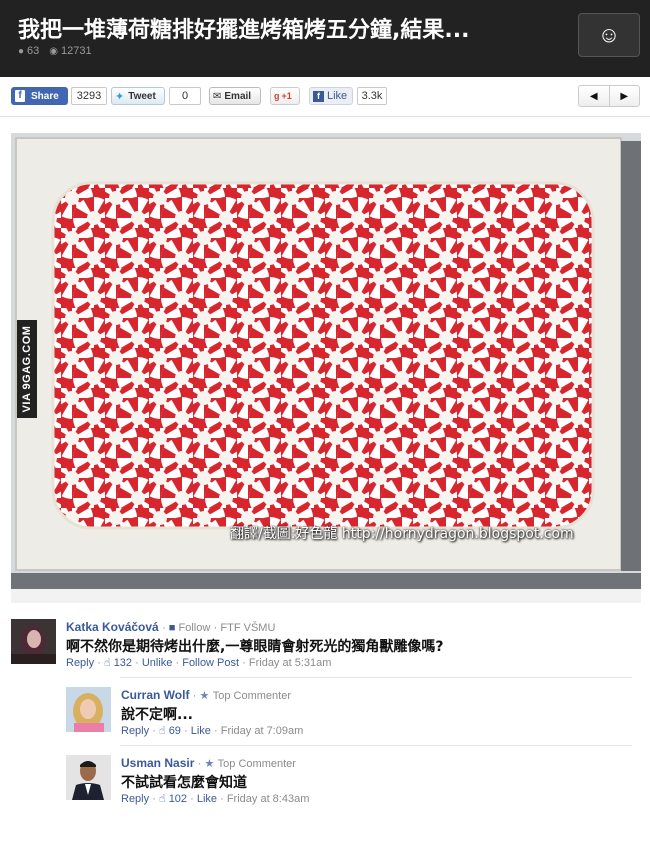 The image size is (650, 850). Describe the element at coordinates (290, 663) in the screenshot. I see `comment-time: Friday at 5:31am` at that location.